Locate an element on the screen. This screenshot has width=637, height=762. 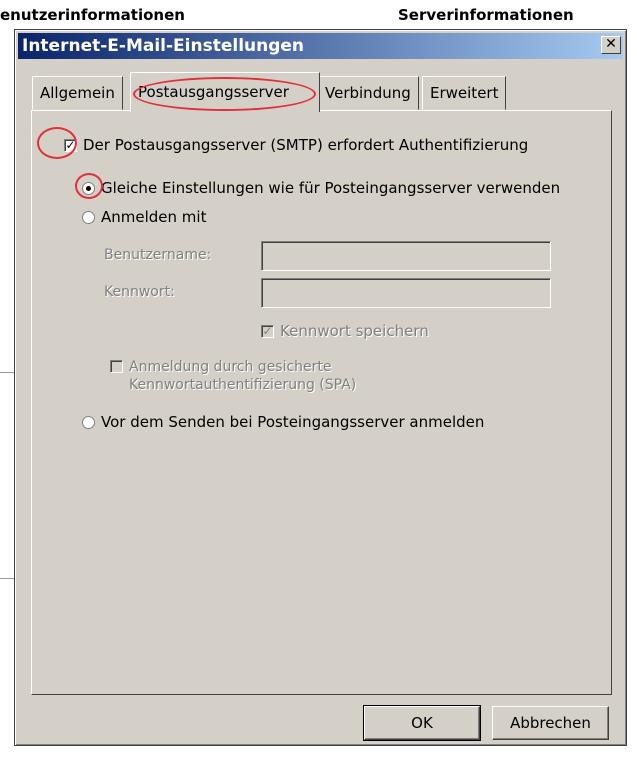
radio-same-settings is located at coordinates (88, 188).